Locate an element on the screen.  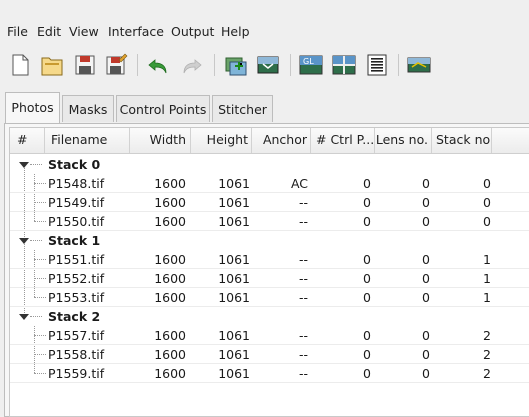
new-button is located at coordinates (20, 65).